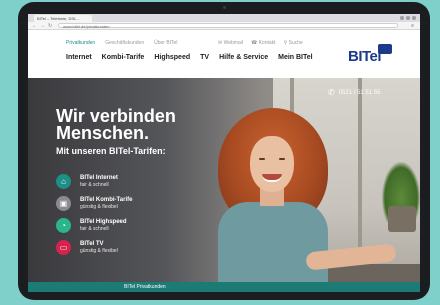 The width and height of the screenshot is (440, 305). What do you see at coordinates (412, 26) in the screenshot?
I see `menu-icon: ≡` at bounding box center [412, 26].